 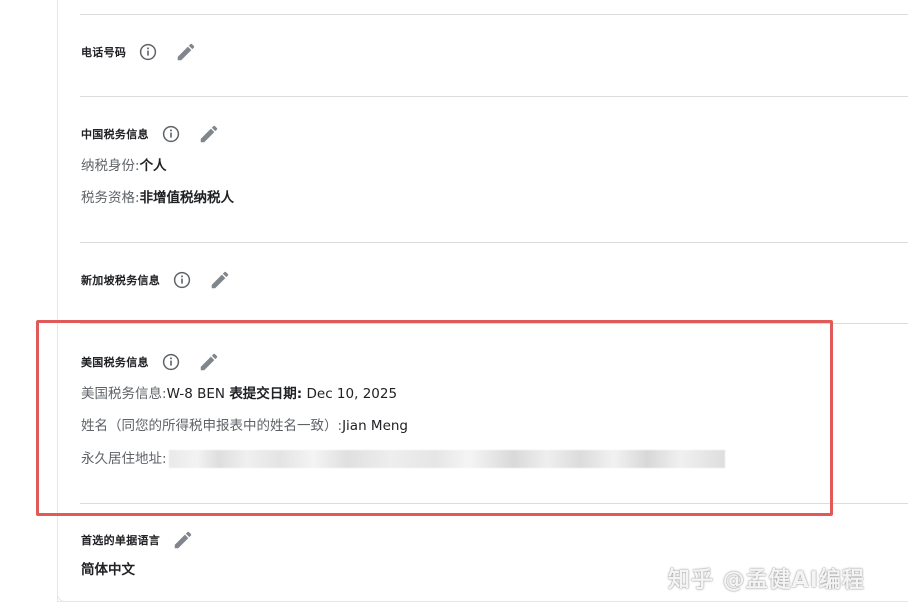 I want to click on language-section-title: 首选的单据语言, so click(x=121, y=540).